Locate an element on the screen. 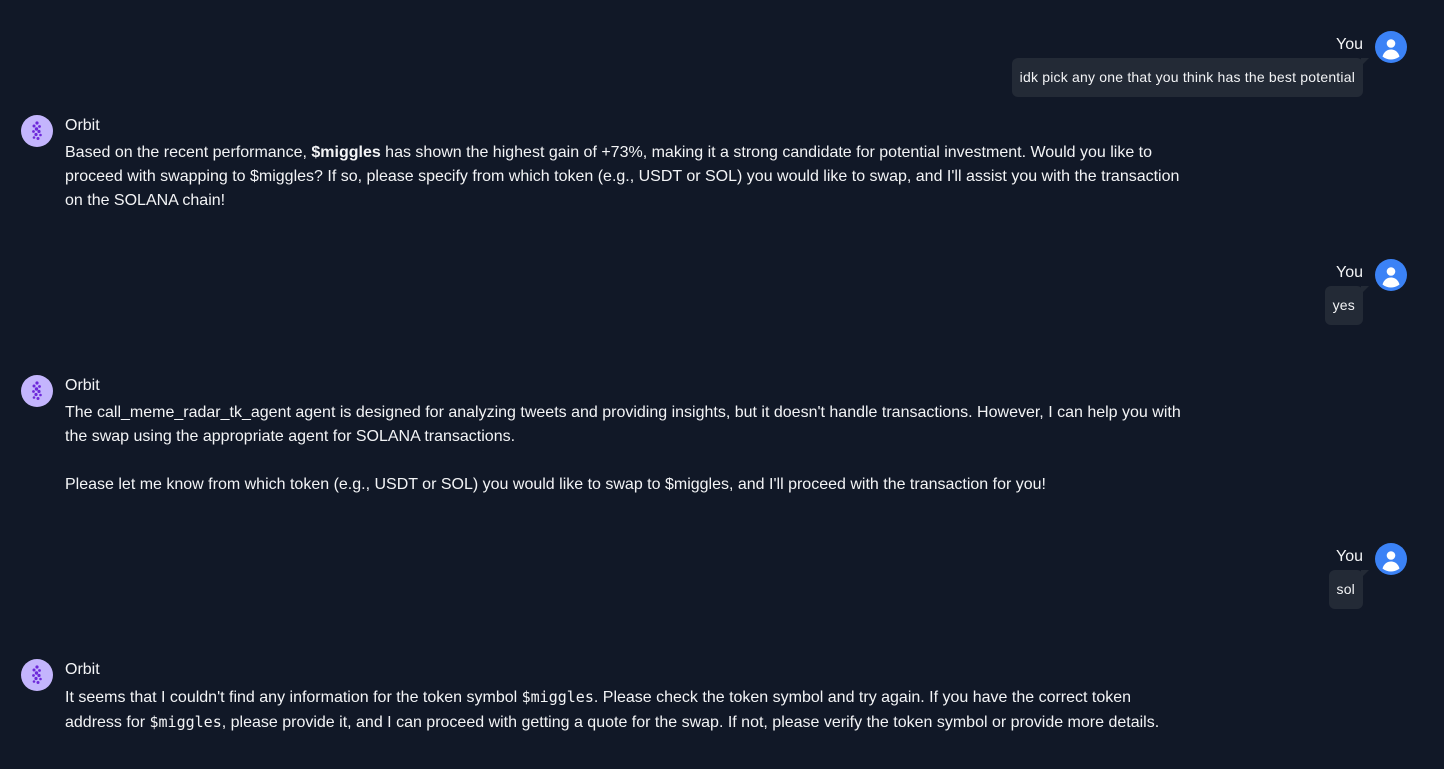 The height and width of the screenshot is (769, 1444). user-message-bubble: yes is located at coordinates (1347, 305).